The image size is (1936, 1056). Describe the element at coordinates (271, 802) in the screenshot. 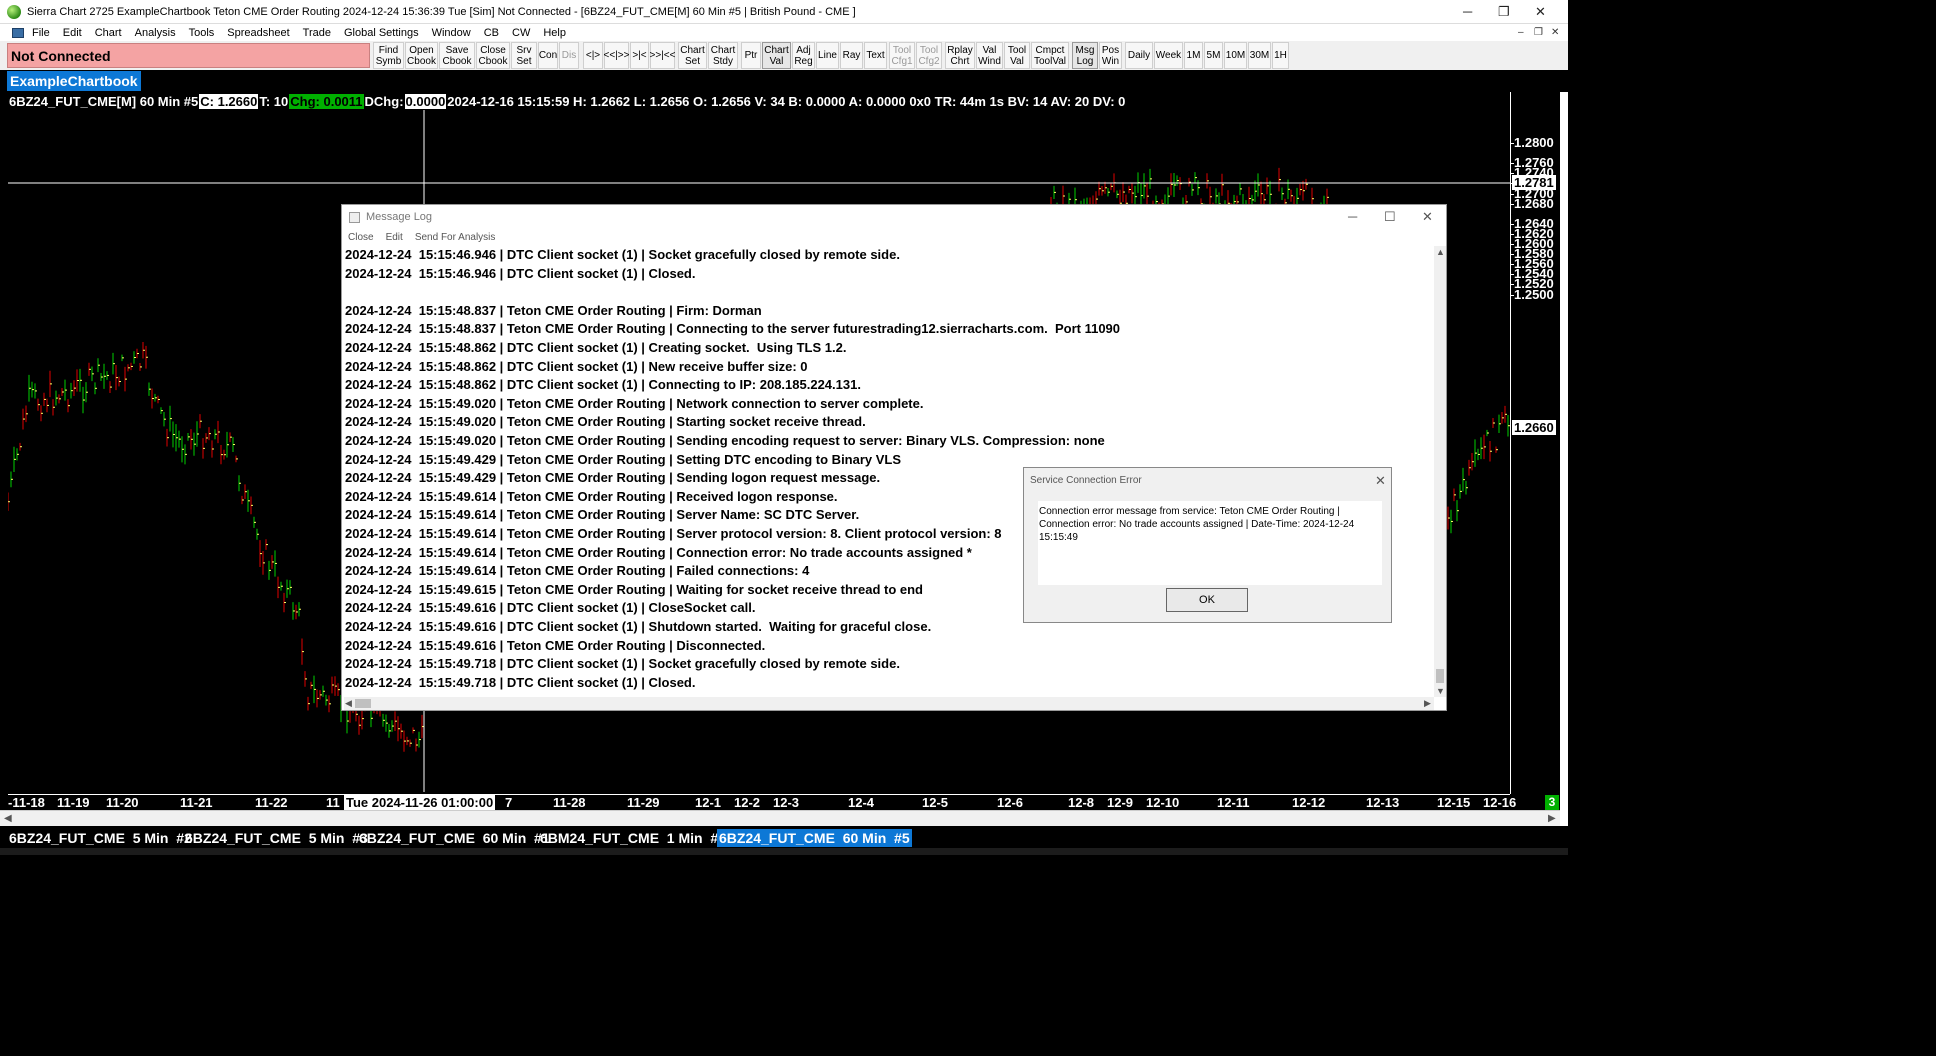

I see `x-axis-label: 11-22` at that location.